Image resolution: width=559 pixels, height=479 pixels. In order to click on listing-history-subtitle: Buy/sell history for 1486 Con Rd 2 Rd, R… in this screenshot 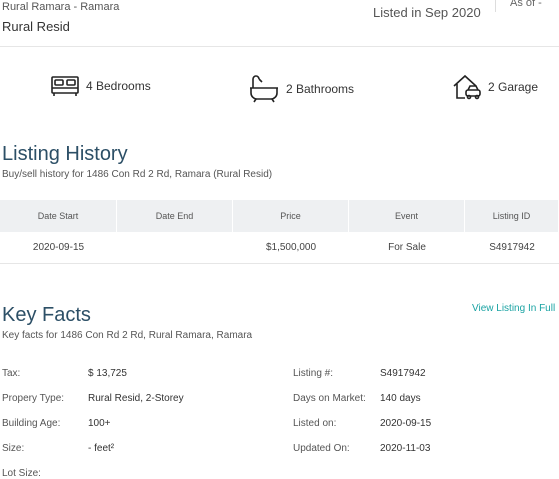, I will do `click(137, 174)`.